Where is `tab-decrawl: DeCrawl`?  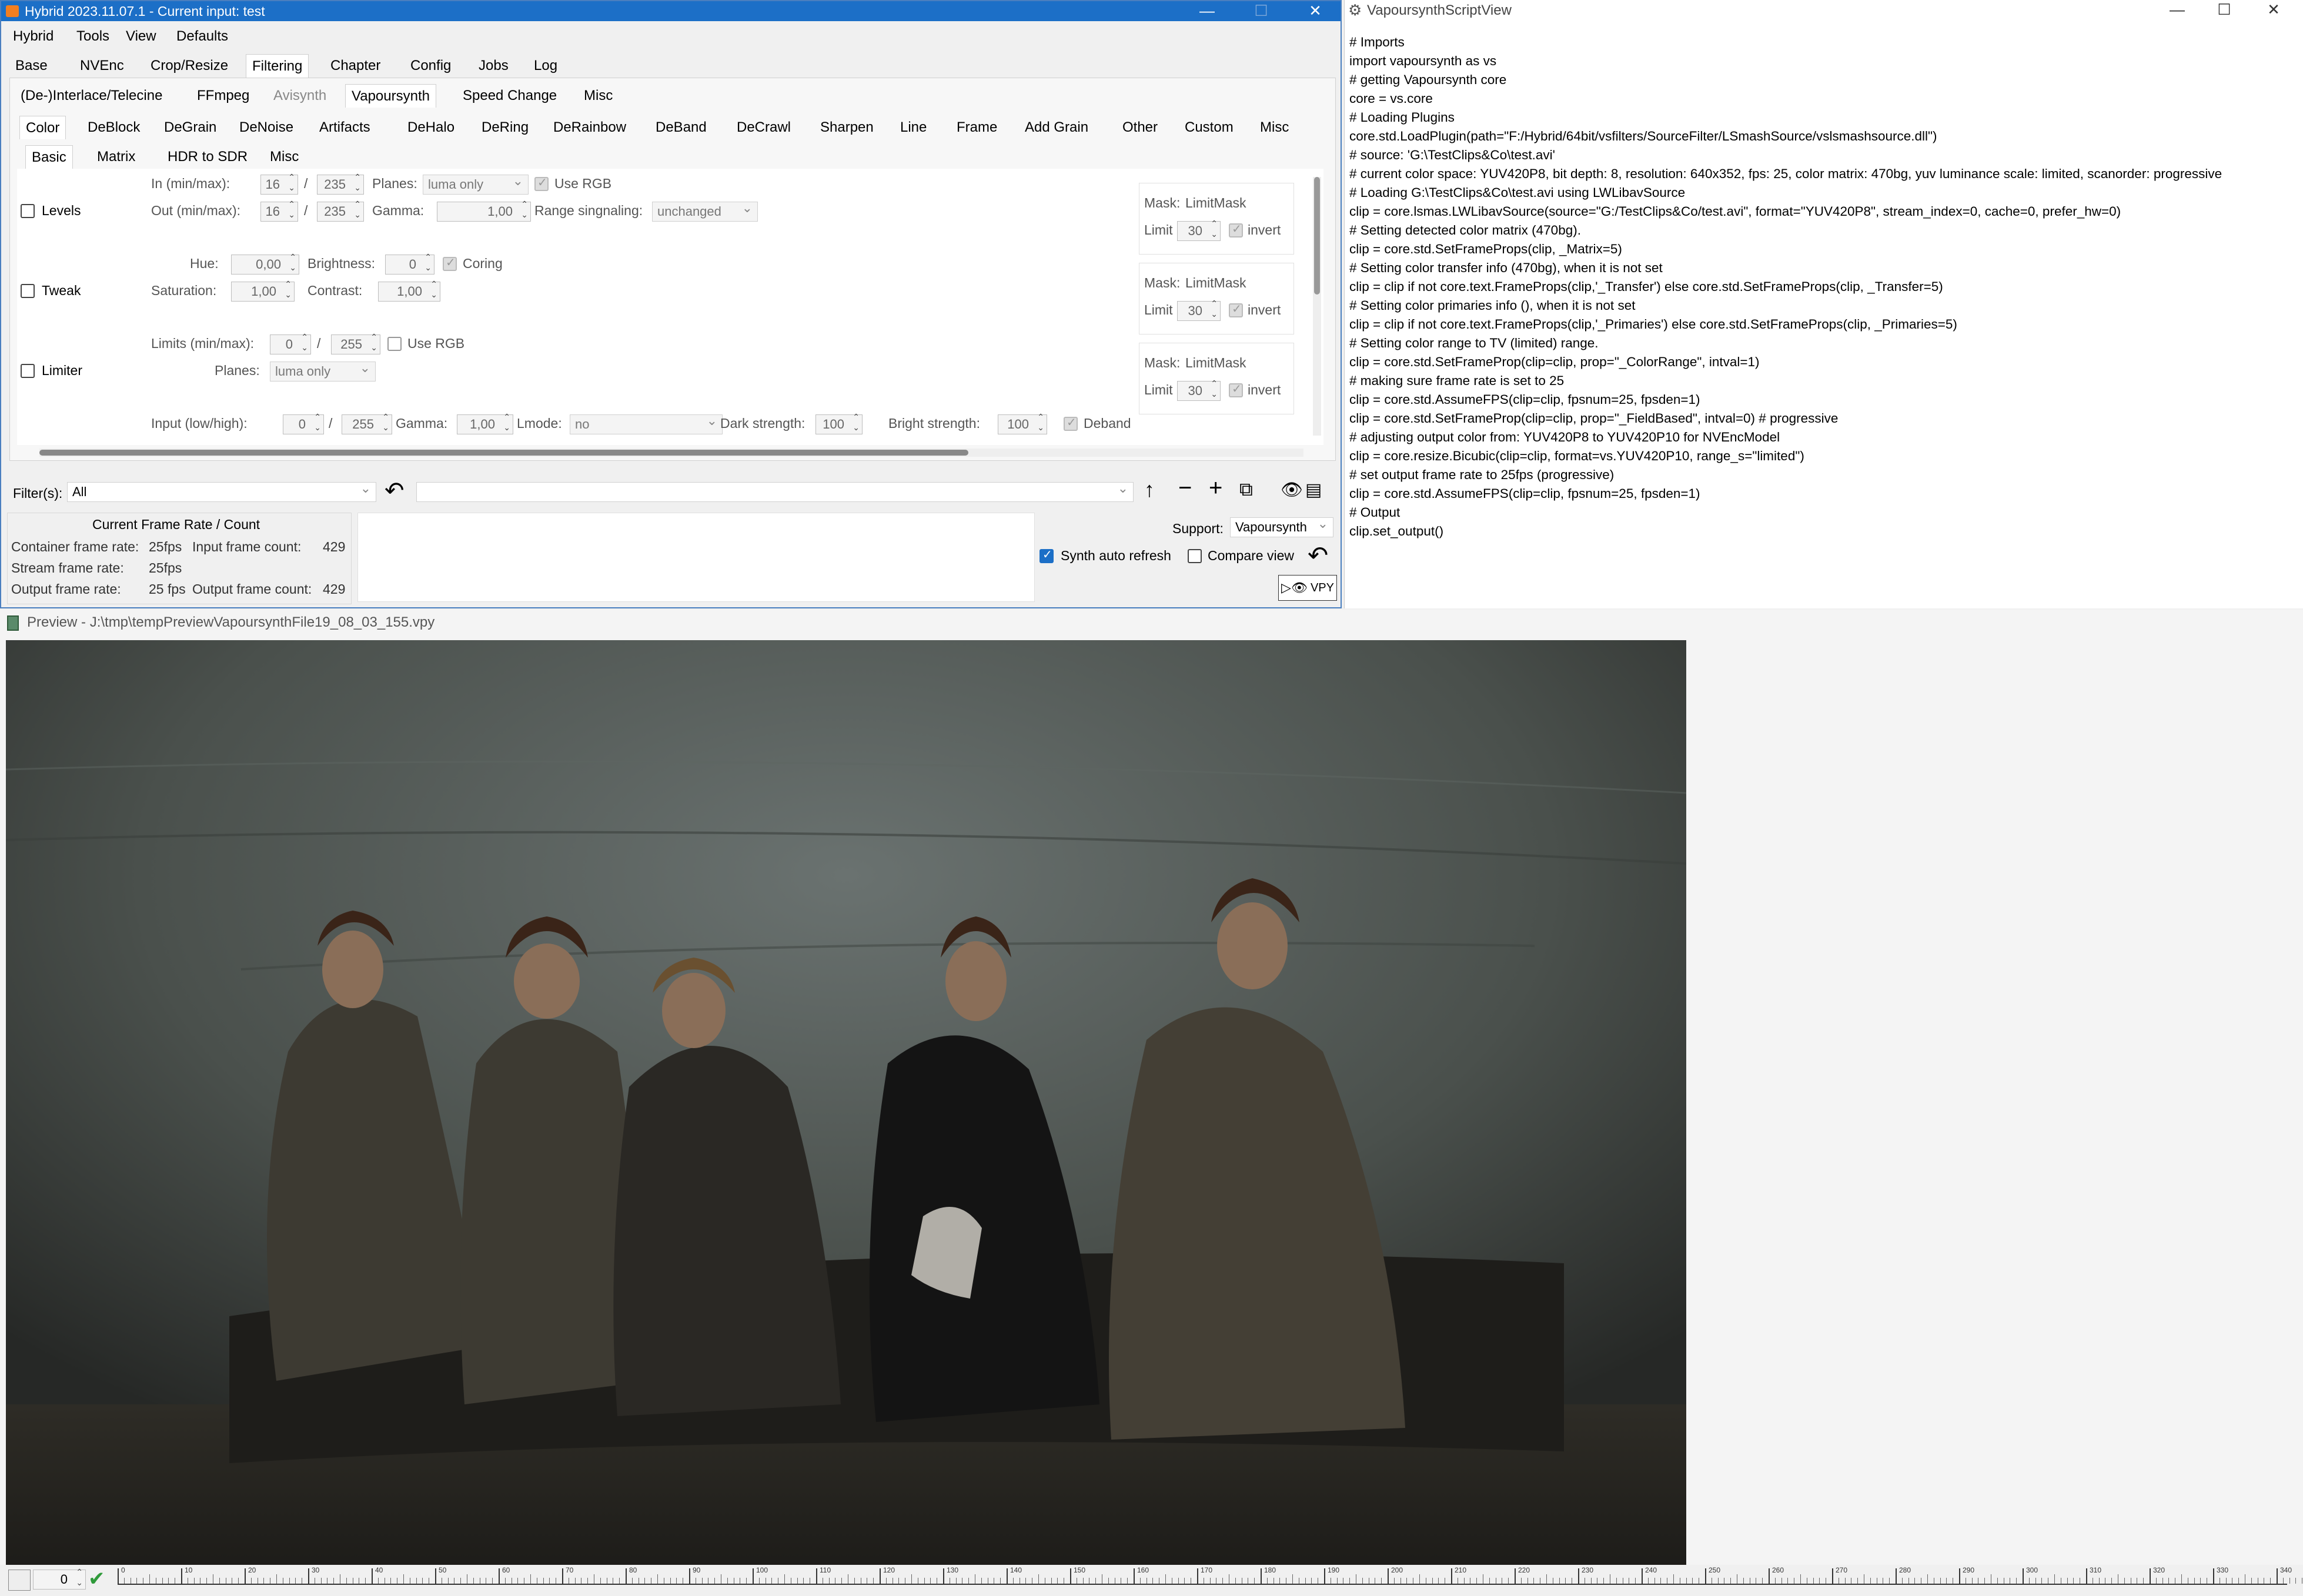 tab-decrawl: DeCrawl is located at coordinates (764, 127).